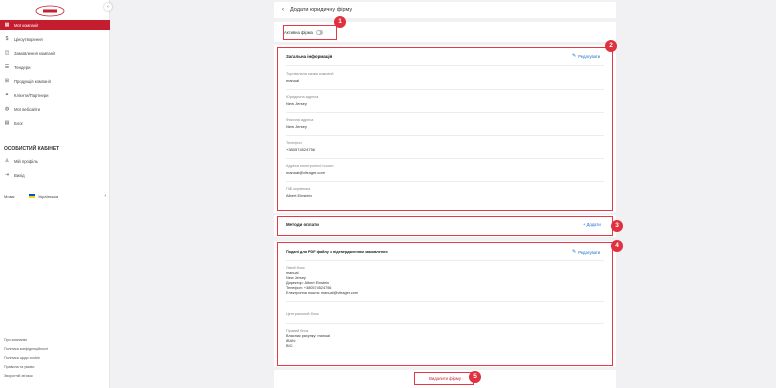 This screenshot has width=776, height=388. I want to click on sidebar-item-label: Мої вебсайти, so click(27, 109).